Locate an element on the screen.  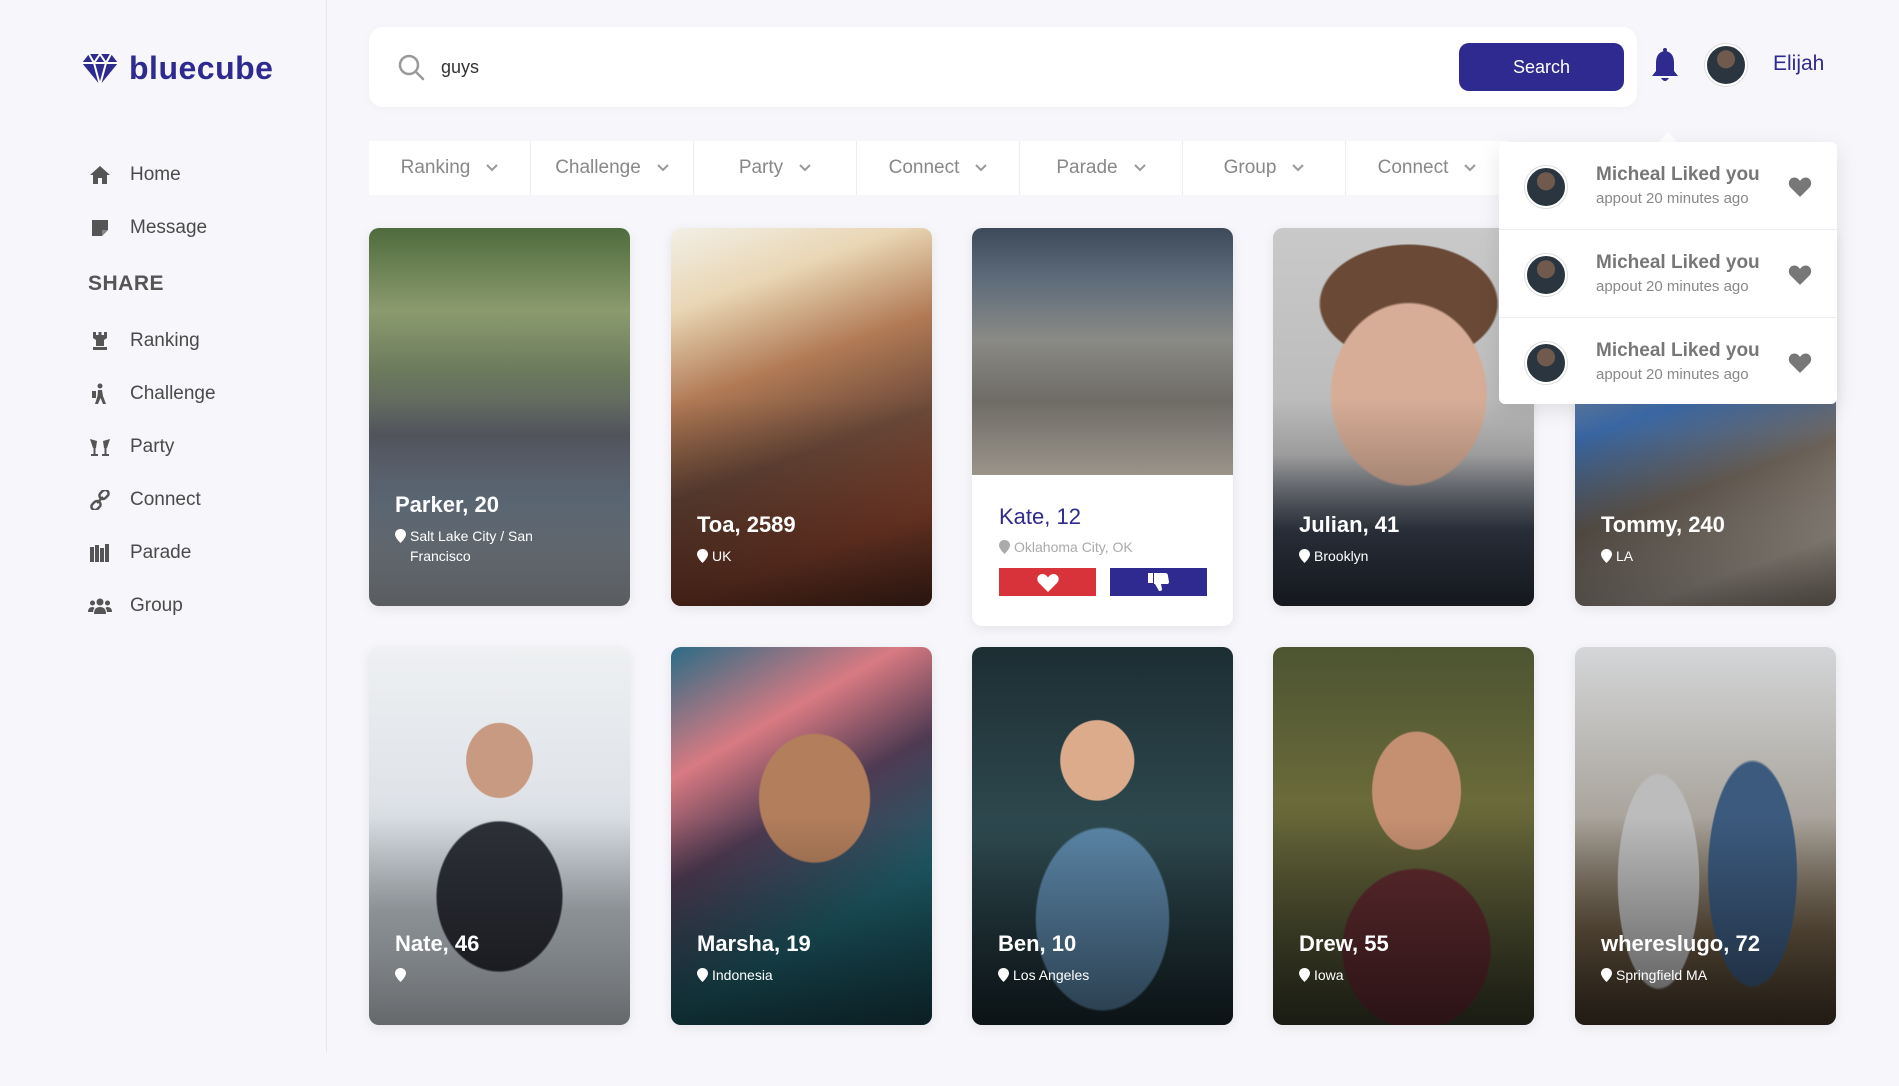
filter-ranking: Ranking is located at coordinates (450, 168).